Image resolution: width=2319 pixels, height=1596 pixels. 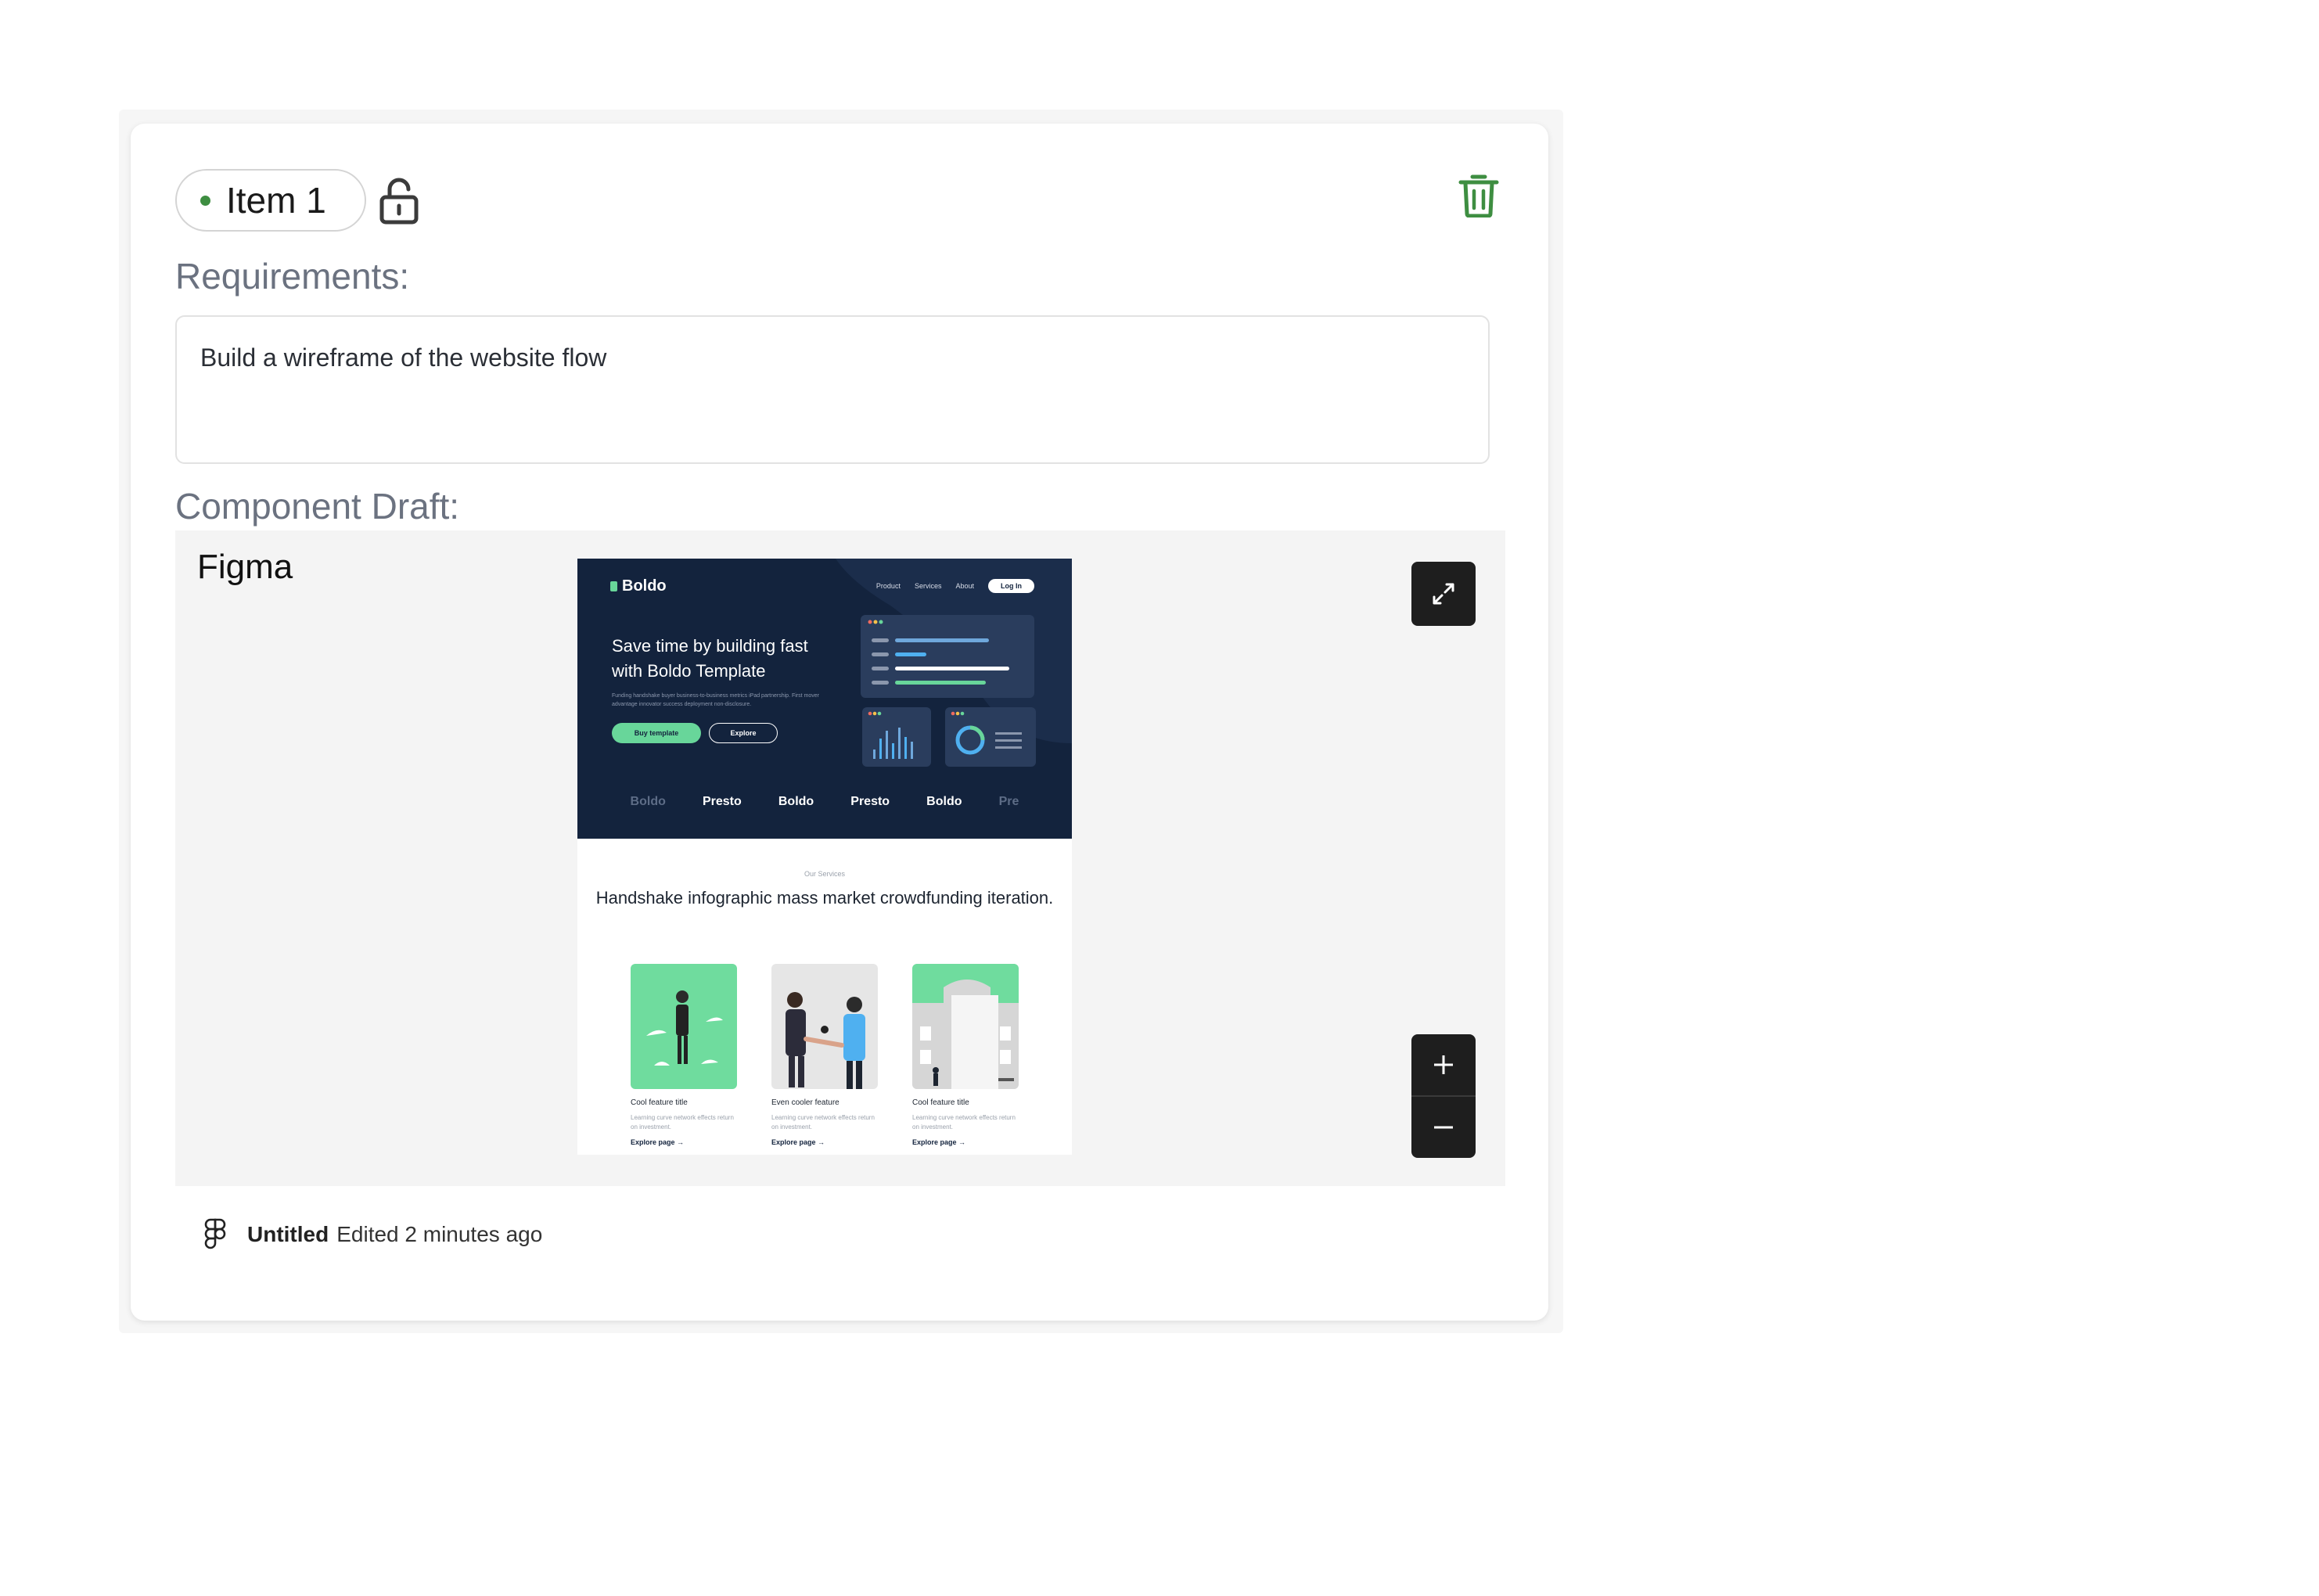 I want to click on services-kicker: Our Services, so click(x=824, y=874).